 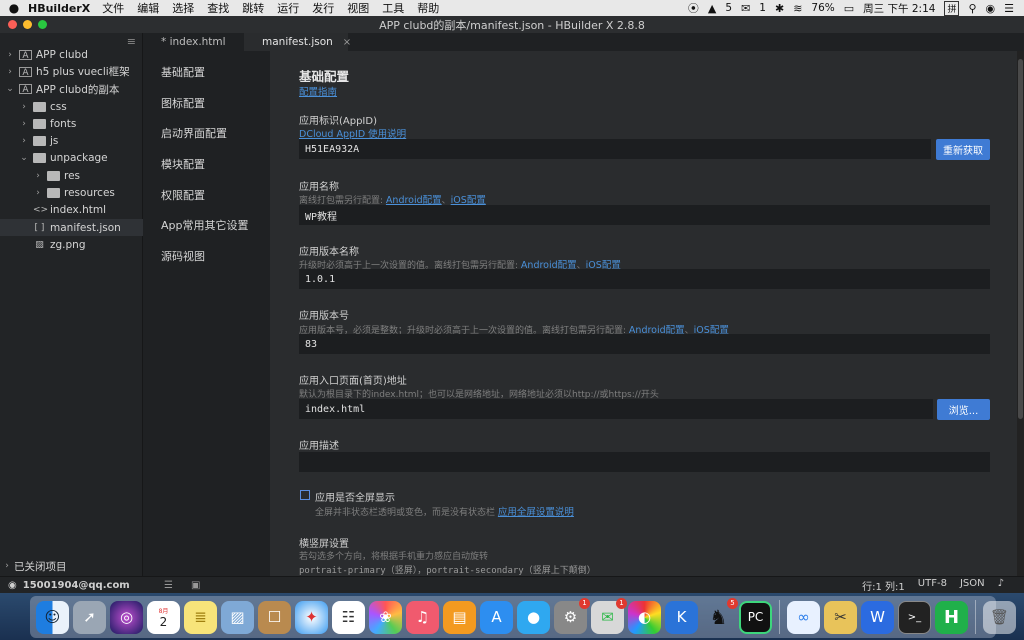 What do you see at coordinates (126, 617) in the screenshot?
I see `siri-icon: ◎` at bounding box center [126, 617].